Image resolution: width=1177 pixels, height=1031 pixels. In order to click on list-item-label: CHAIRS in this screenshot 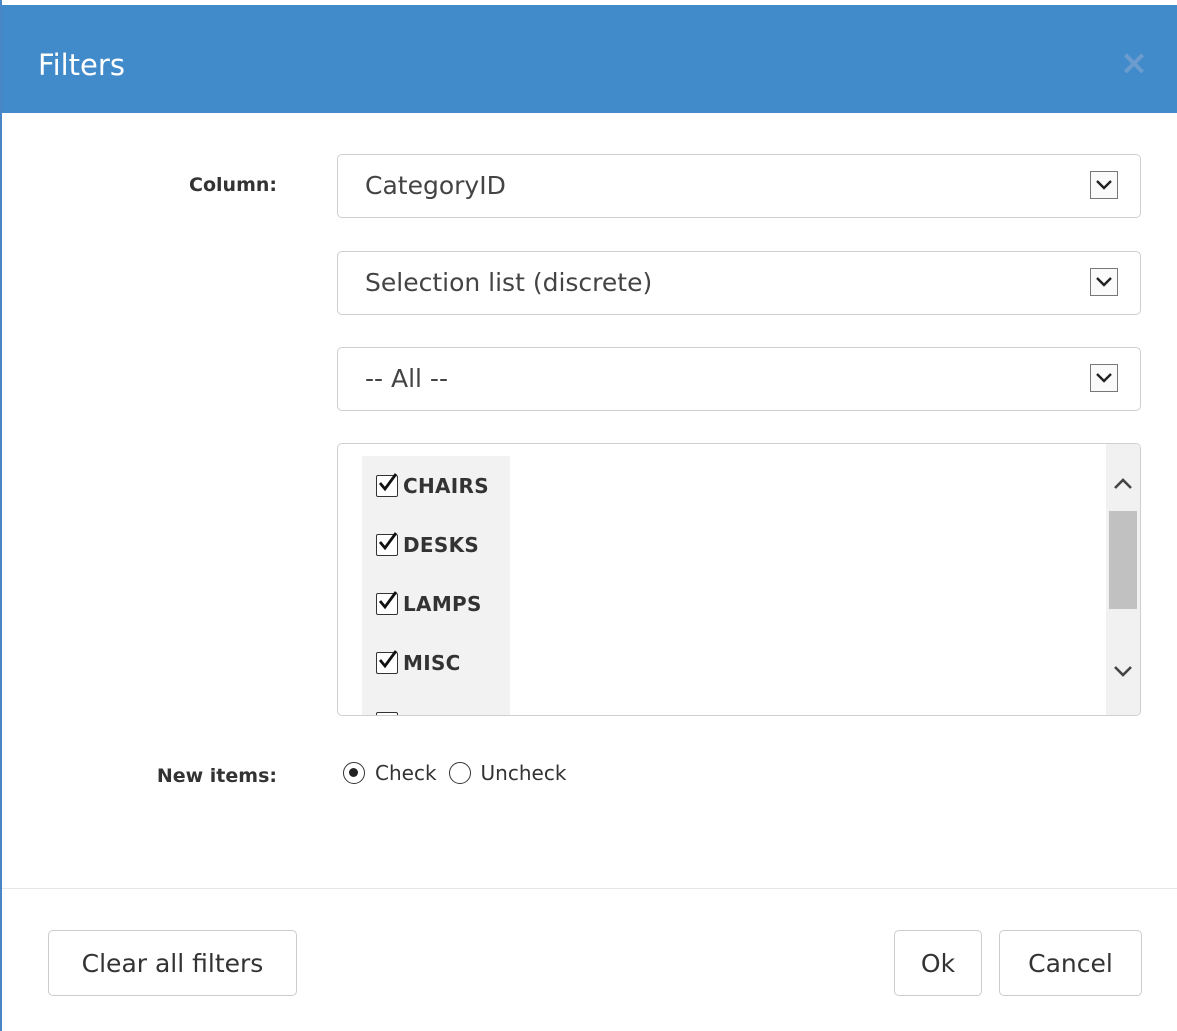, I will do `click(446, 486)`.